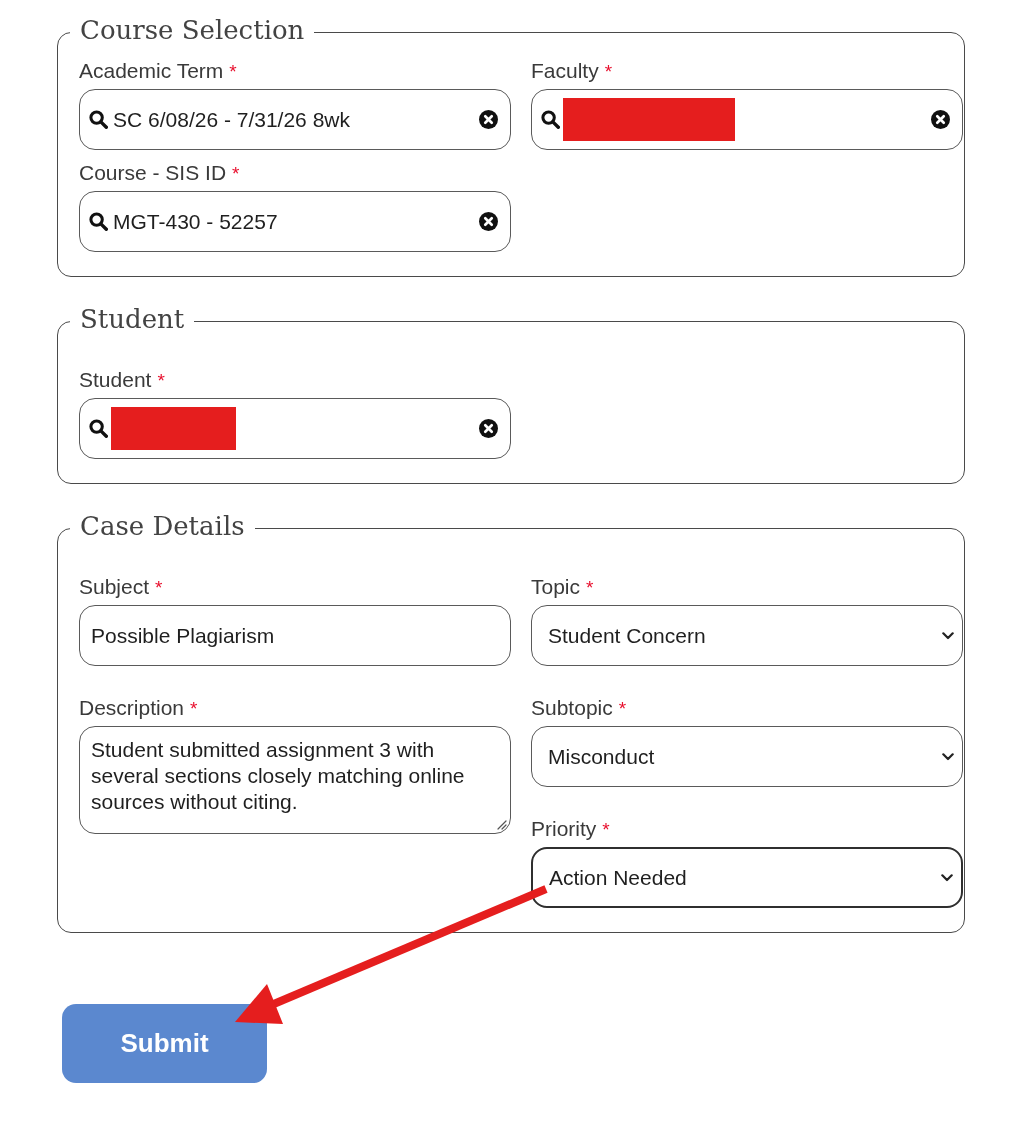  Describe the element at coordinates (132, 319) in the screenshot. I see `section-title: Student` at that location.